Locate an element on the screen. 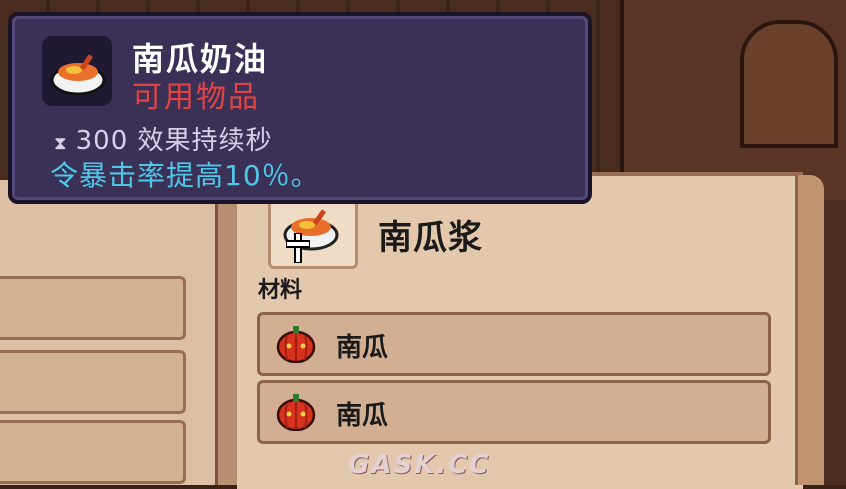  site-watermark: GASK.CC is located at coordinates (419, 465).